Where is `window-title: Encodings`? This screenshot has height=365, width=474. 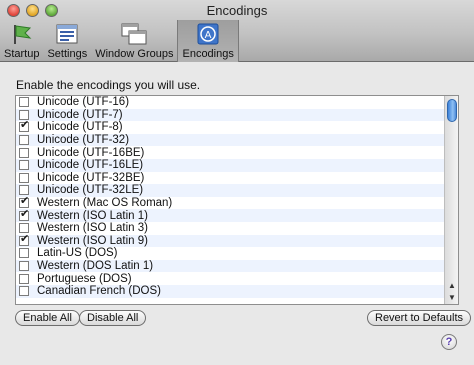
window-title: Encodings is located at coordinates (237, 10).